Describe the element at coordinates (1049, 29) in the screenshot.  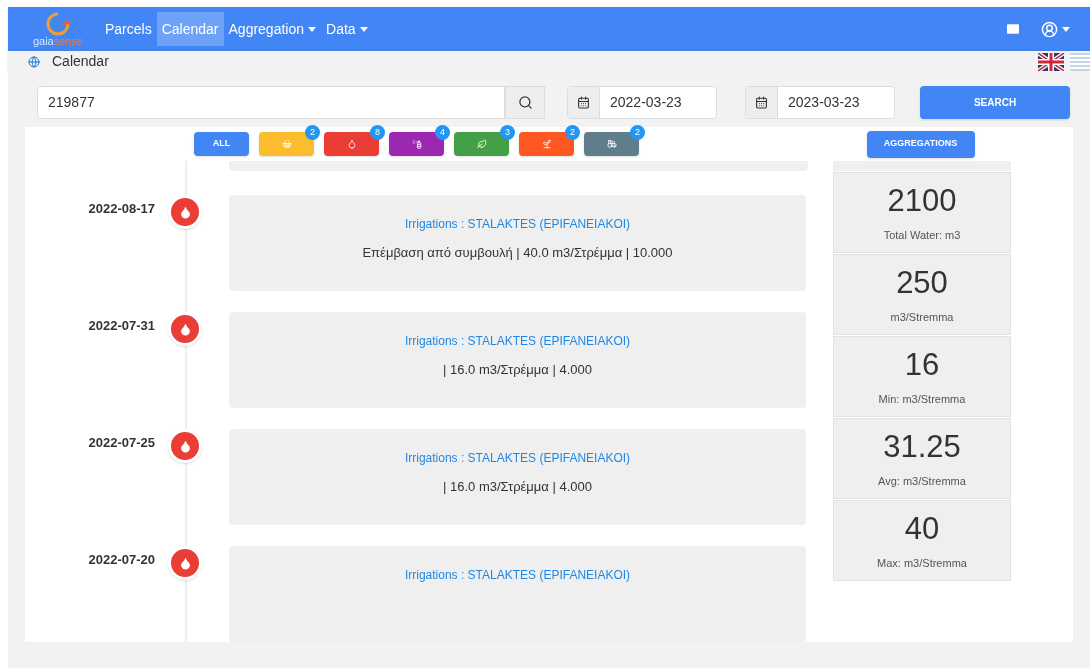
I see `user-icon` at that location.